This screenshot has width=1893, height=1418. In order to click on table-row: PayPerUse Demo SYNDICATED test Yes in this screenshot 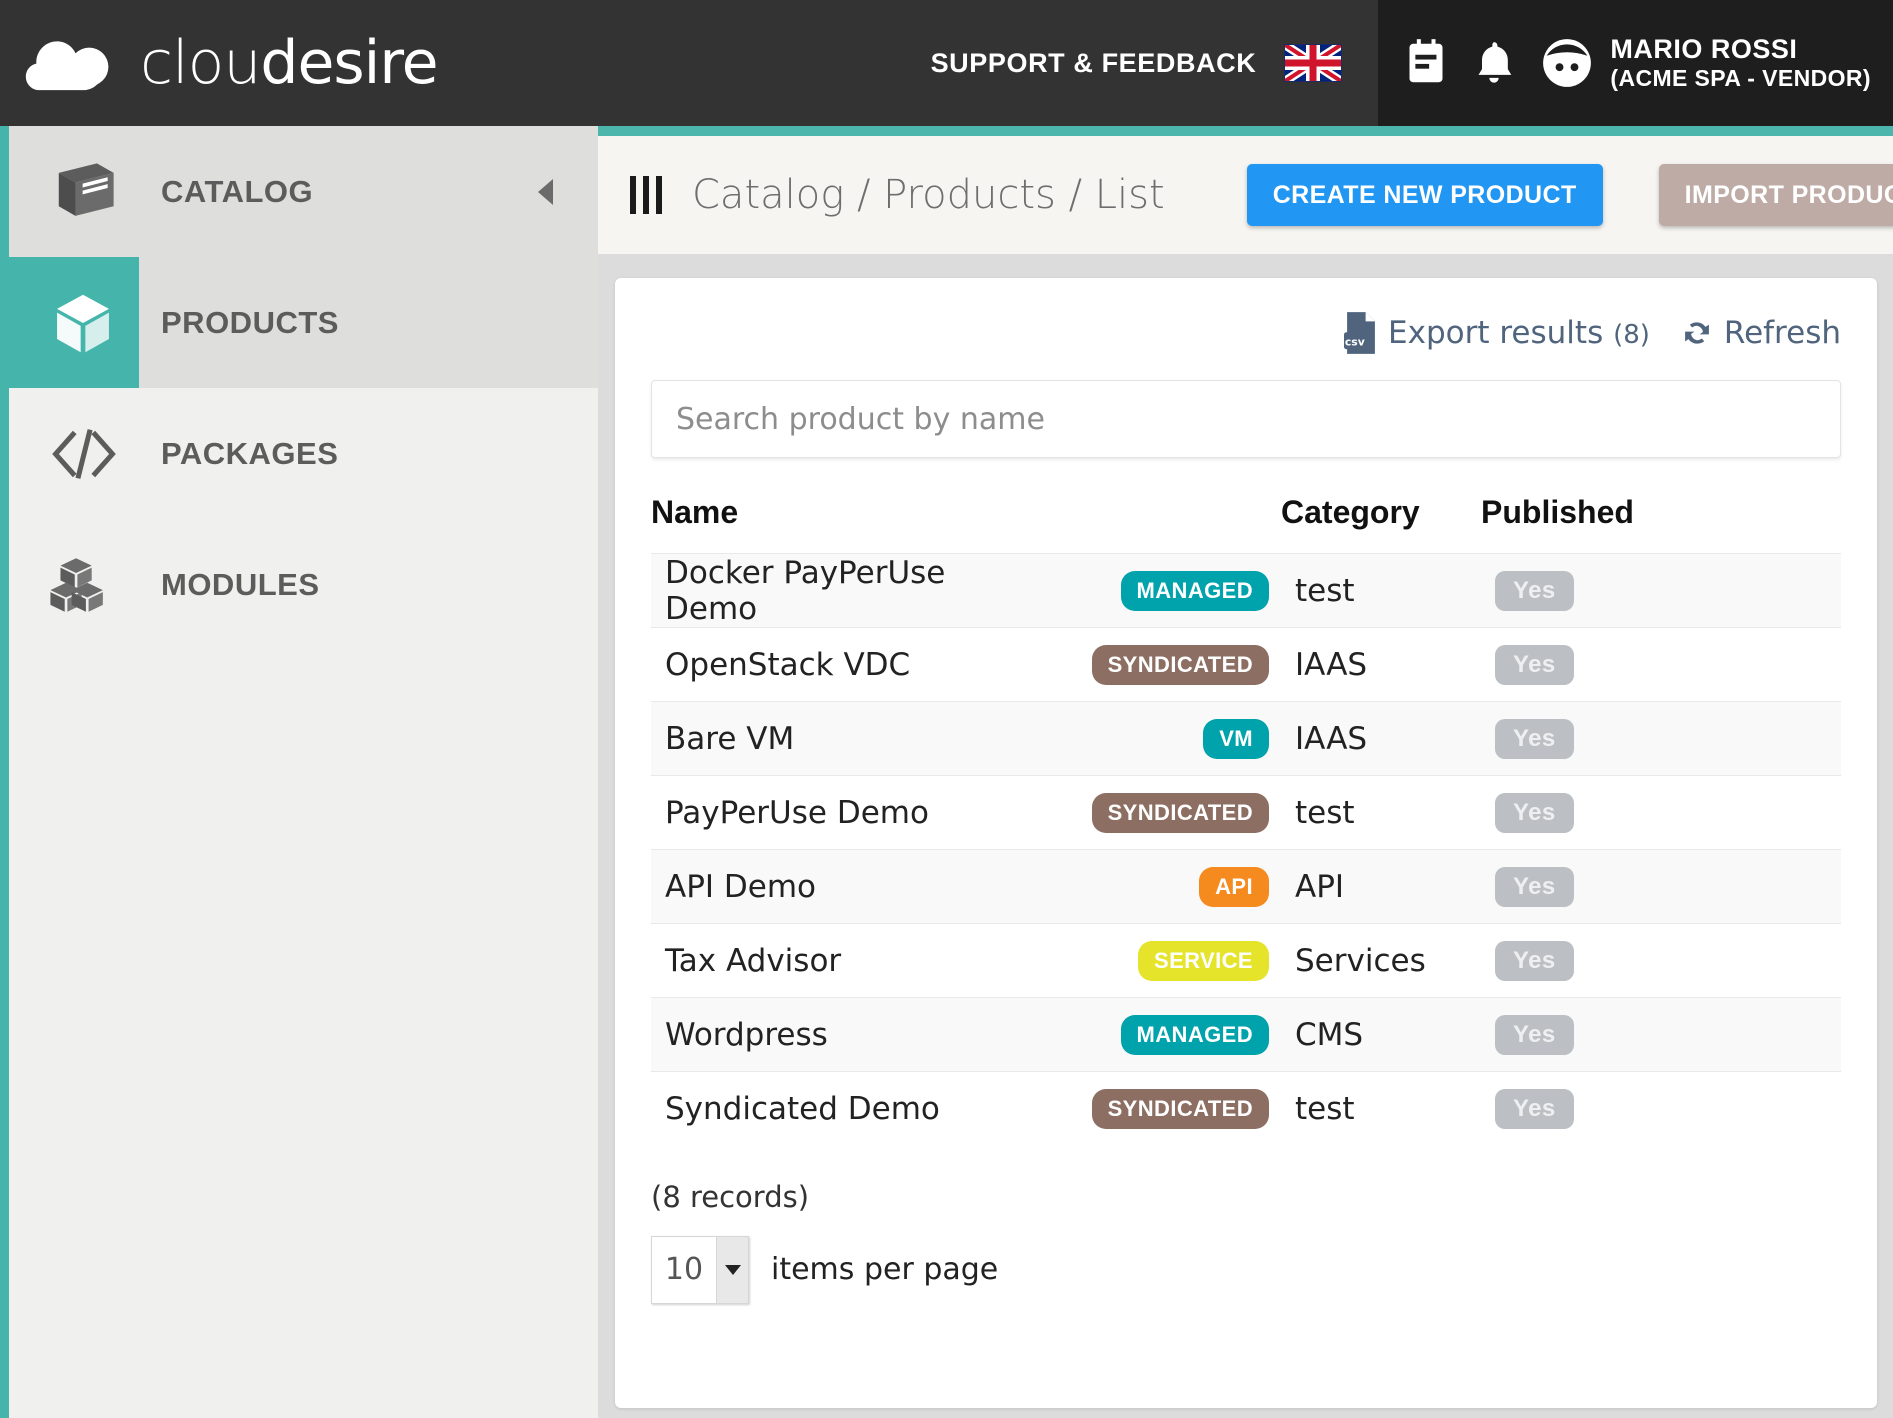, I will do `click(1246, 812)`.